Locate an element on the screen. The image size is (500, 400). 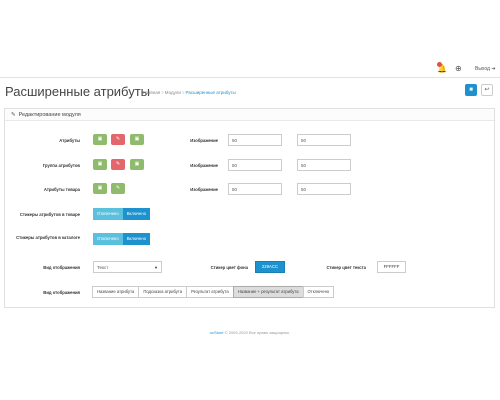
lifebuoy-icon: ⊕ is located at coordinates (458, 69).